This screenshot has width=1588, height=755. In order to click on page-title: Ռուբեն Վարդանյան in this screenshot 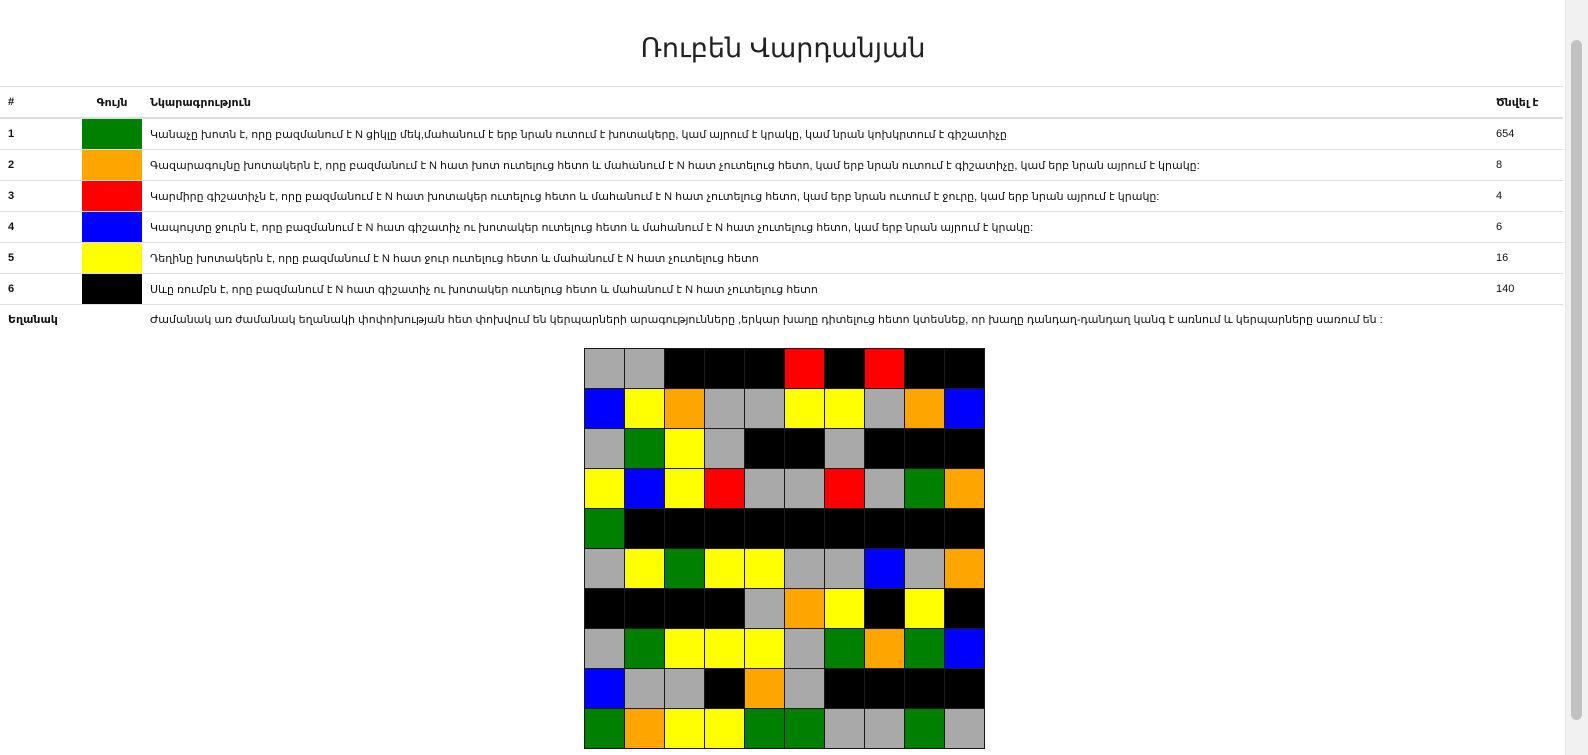, I will do `click(783, 48)`.